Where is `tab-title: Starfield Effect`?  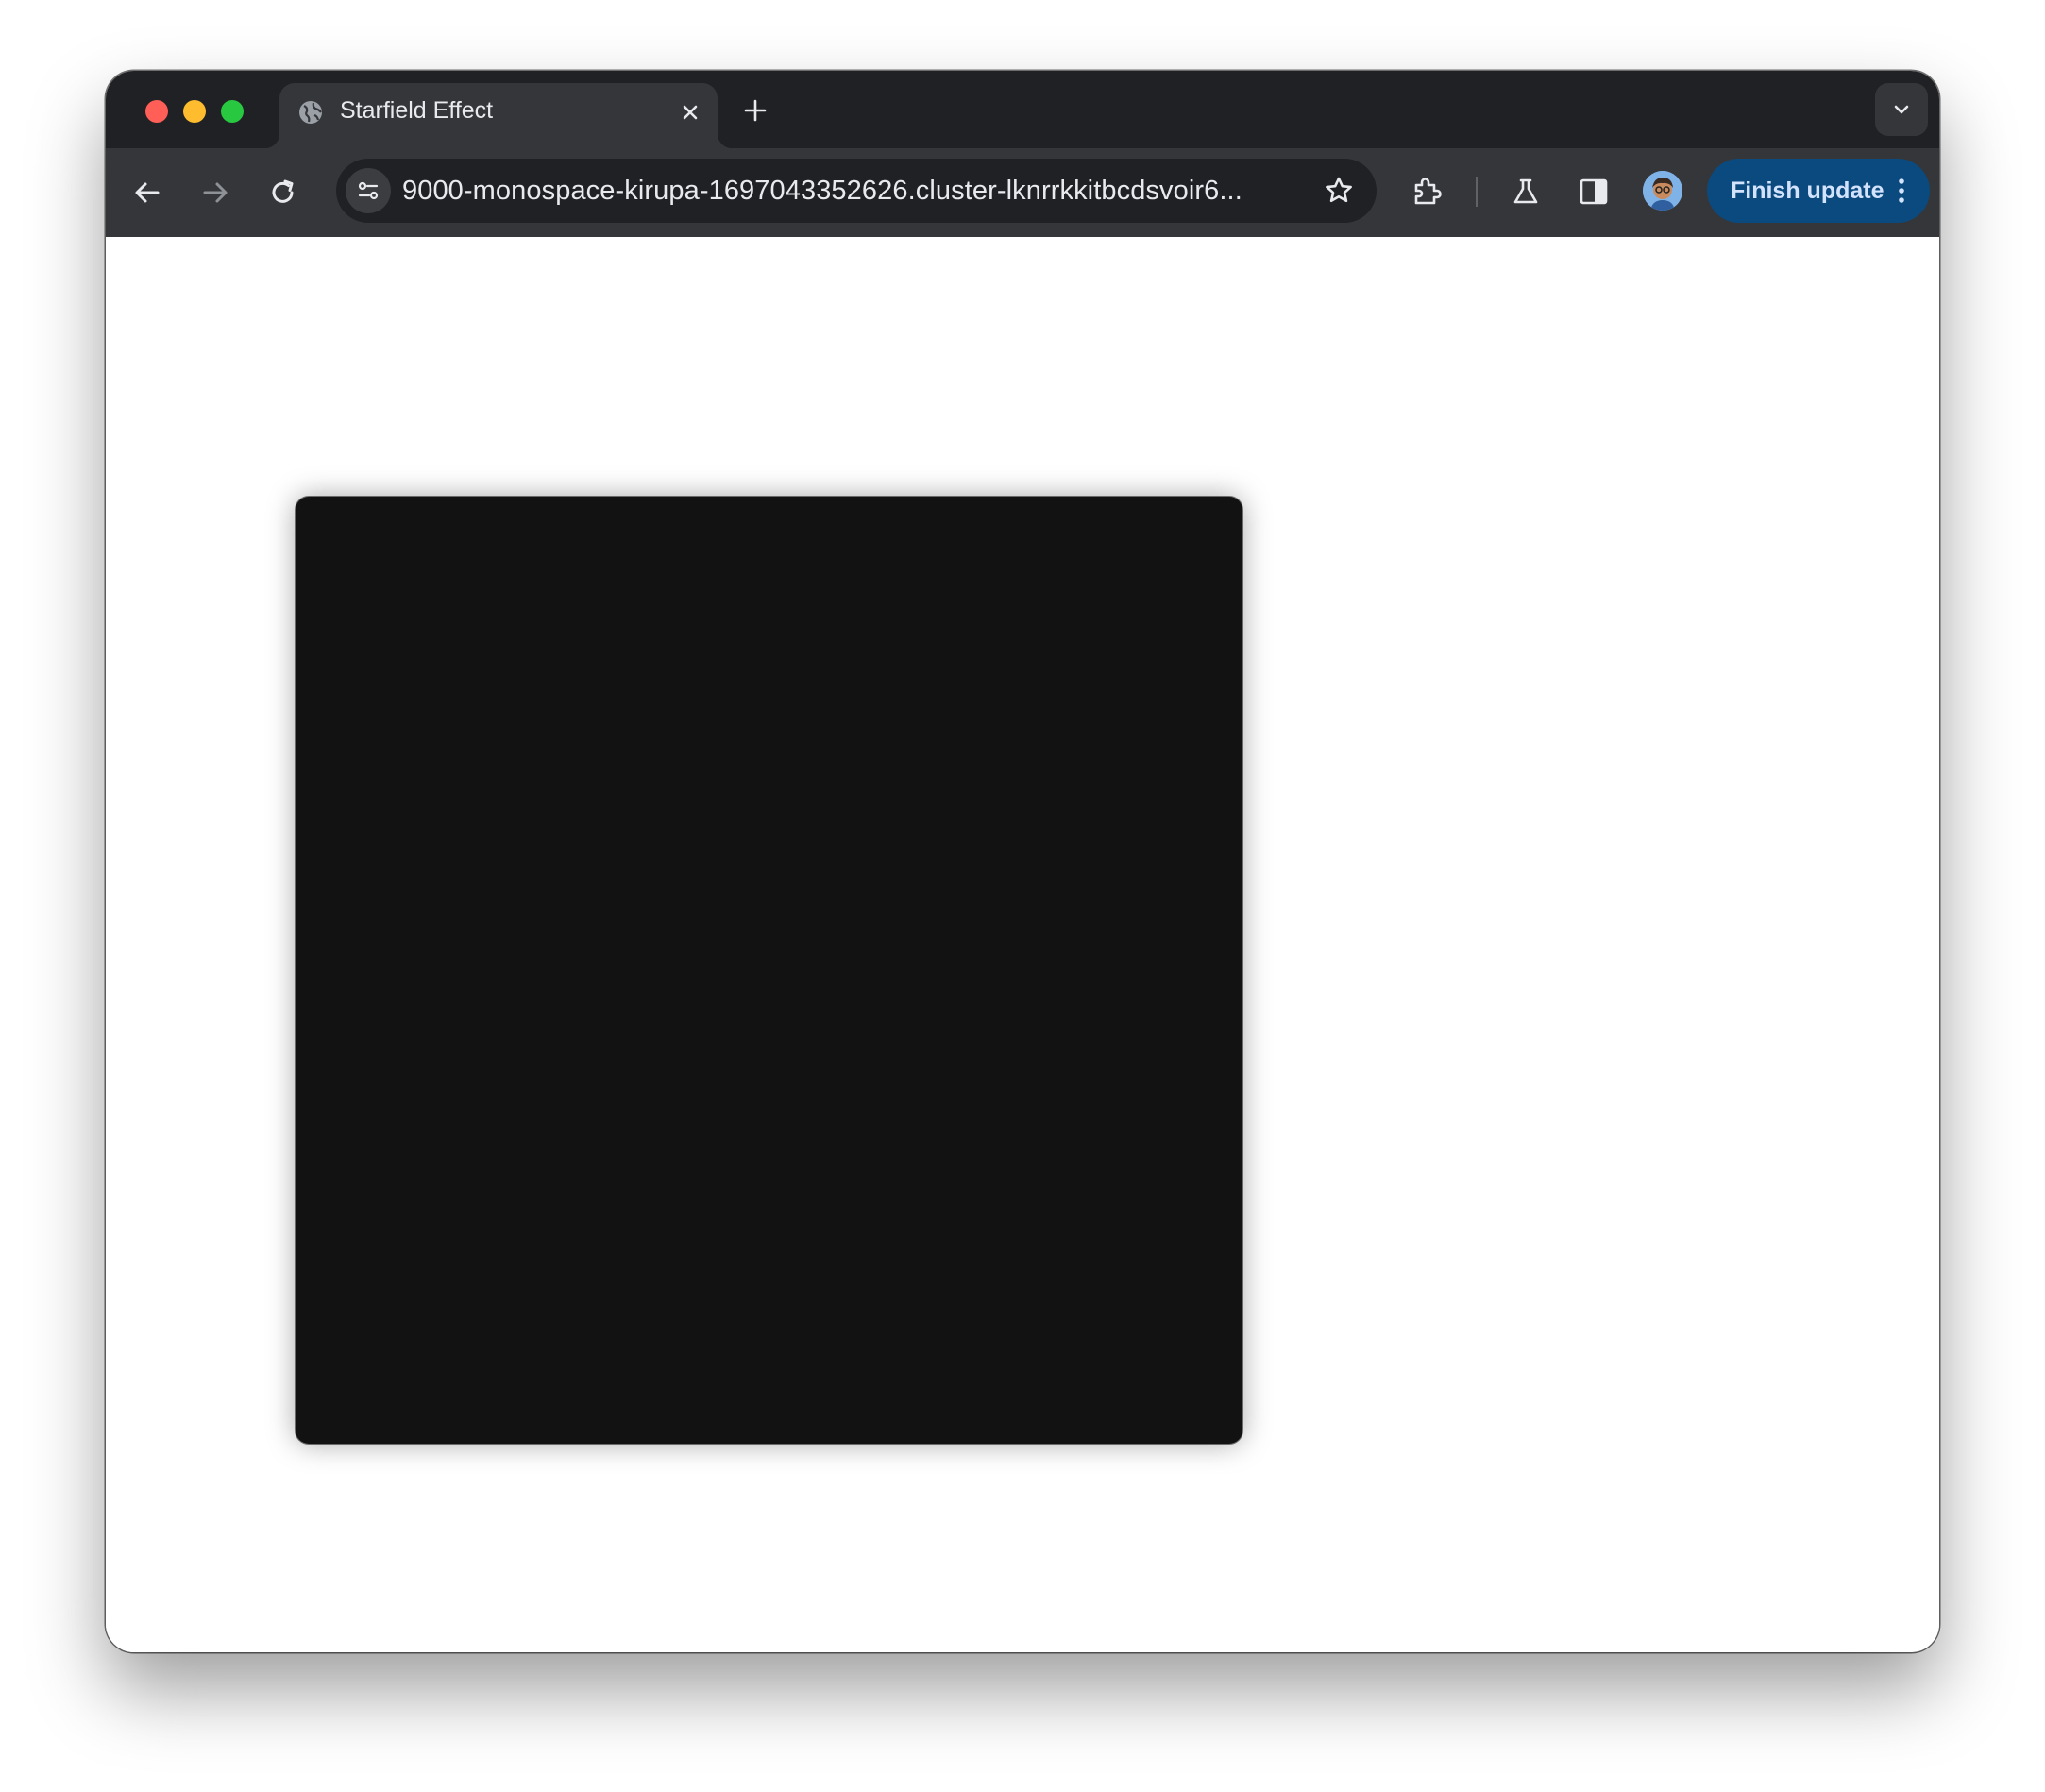 tab-title: Starfield Effect is located at coordinates (417, 111).